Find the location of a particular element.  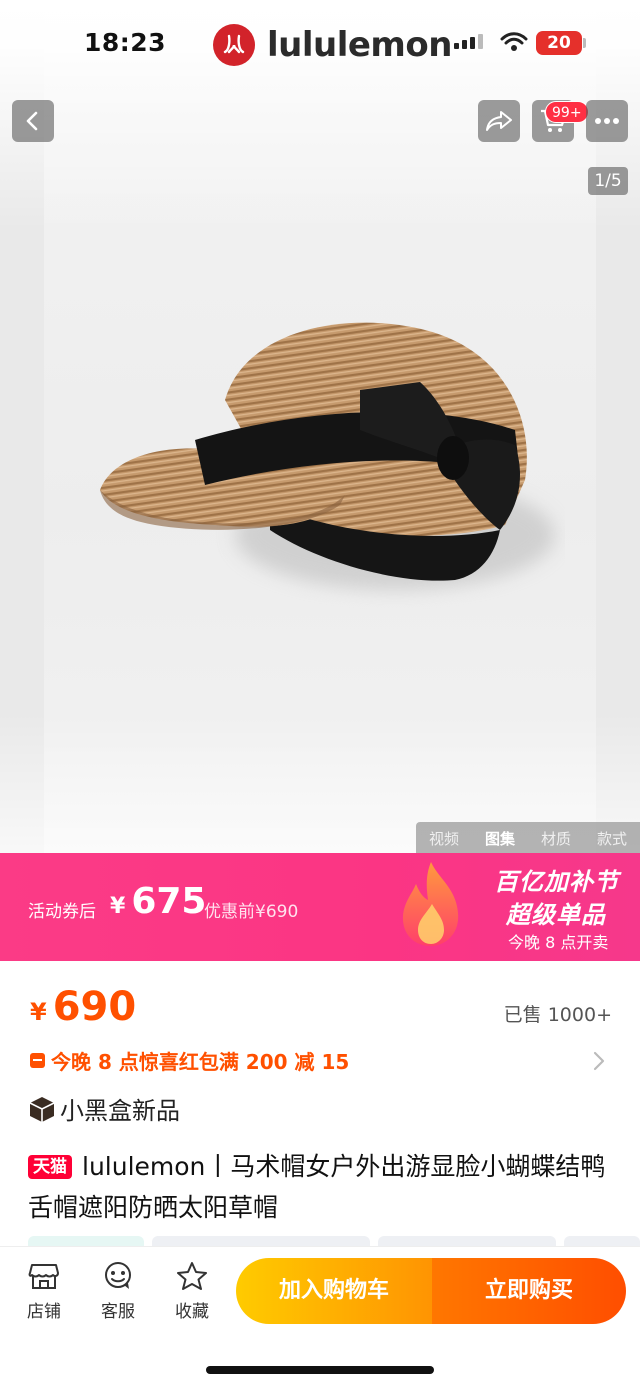

share-icon is located at coordinates (499, 121).